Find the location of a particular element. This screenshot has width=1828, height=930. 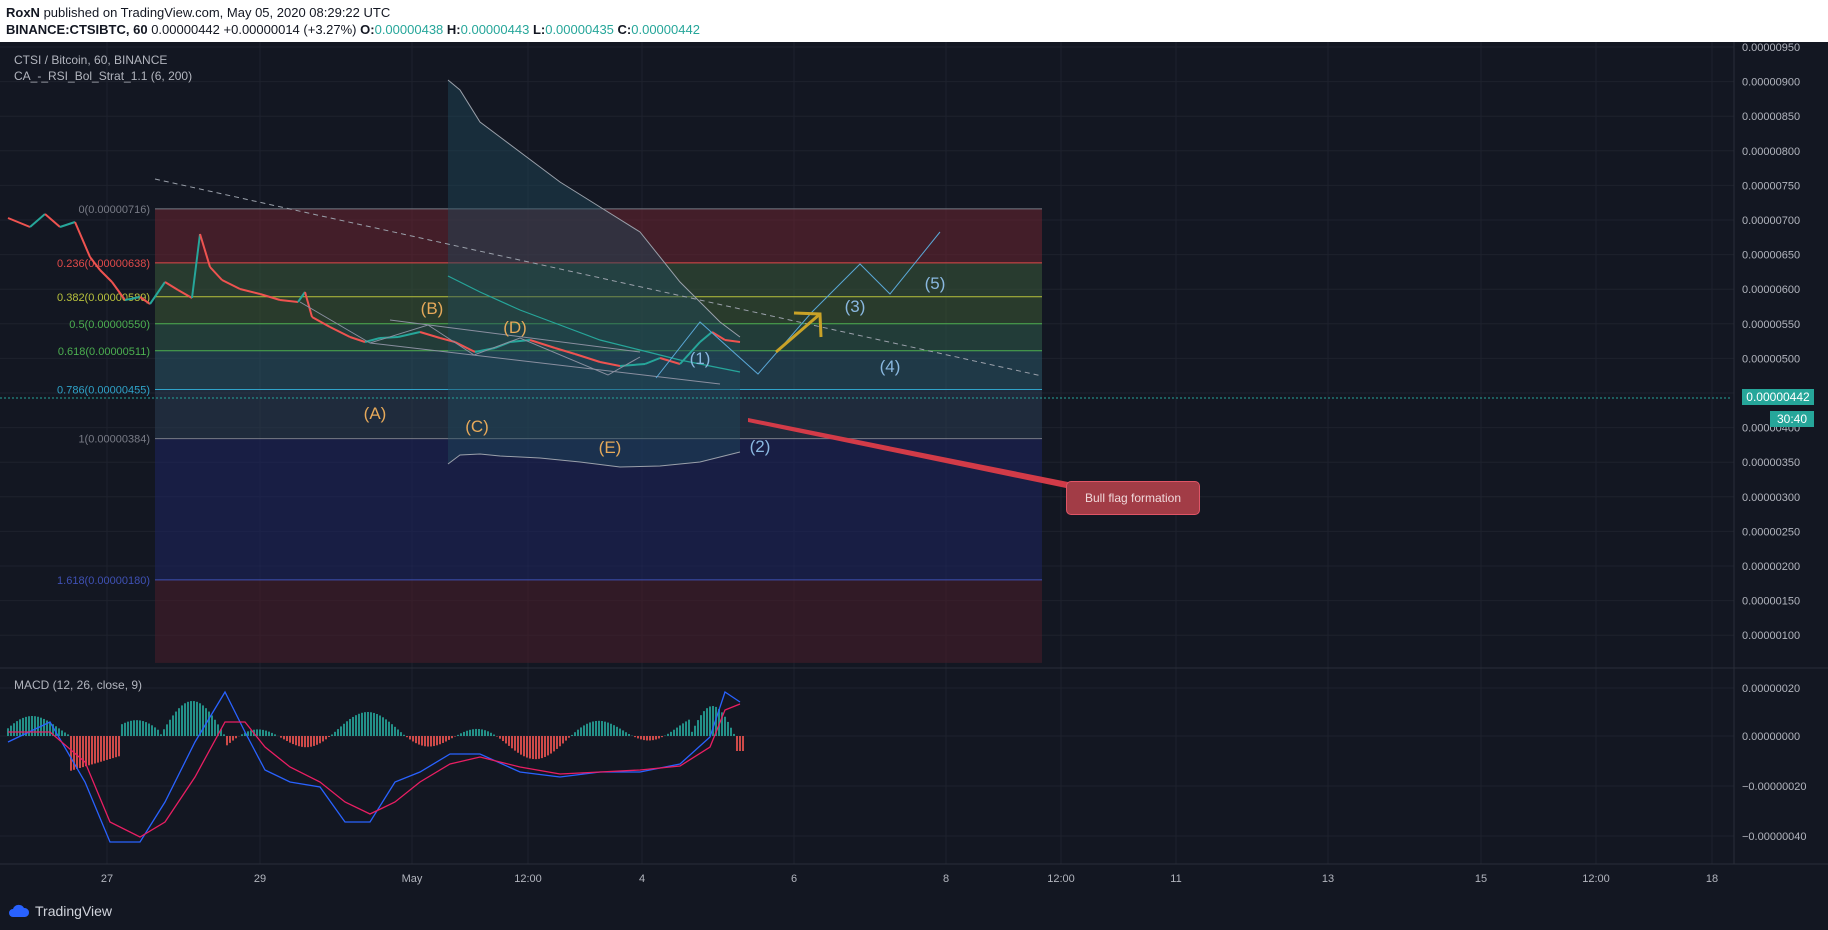

wave-label-impulse: (4) is located at coordinates (890, 366).